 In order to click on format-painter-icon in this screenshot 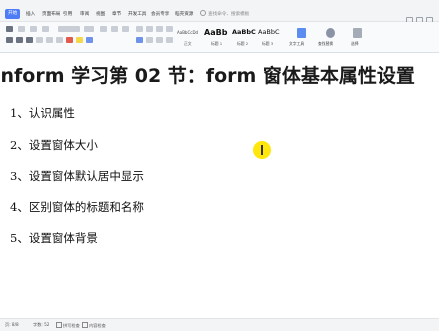, I will do `click(45, 29)`.